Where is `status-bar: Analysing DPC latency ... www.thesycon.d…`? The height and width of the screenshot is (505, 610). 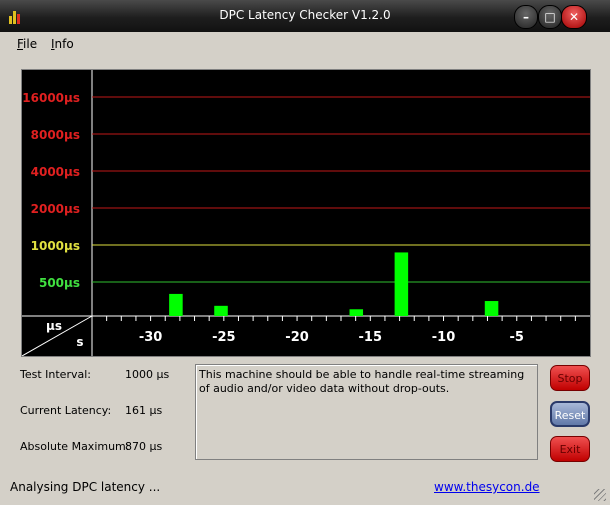 status-bar: Analysing DPC latency ... www.thesycon.d… is located at coordinates (305, 490).